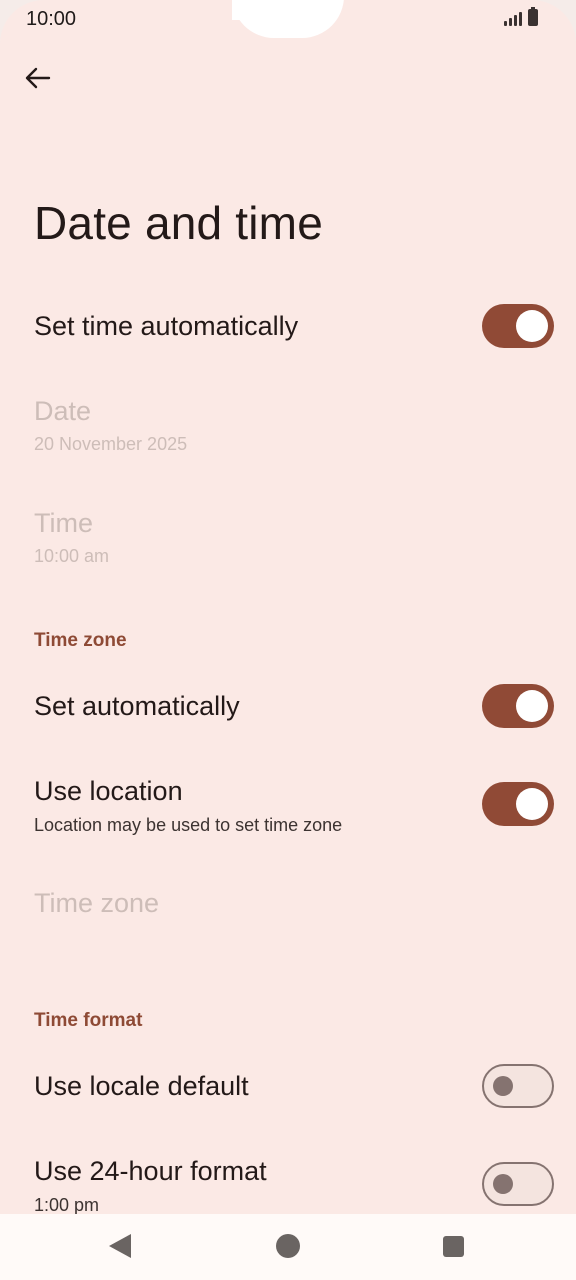 This screenshot has height=1280, width=576. I want to click on use-locale-default-toggle, so click(518, 1086).